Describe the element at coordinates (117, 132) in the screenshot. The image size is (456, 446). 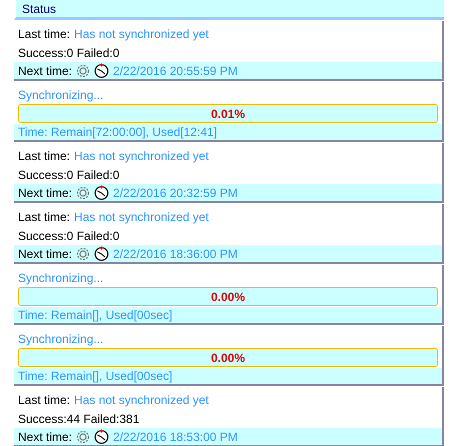
I see `time-text: Time: Remain[72:00:00], Used[12:41]` at that location.